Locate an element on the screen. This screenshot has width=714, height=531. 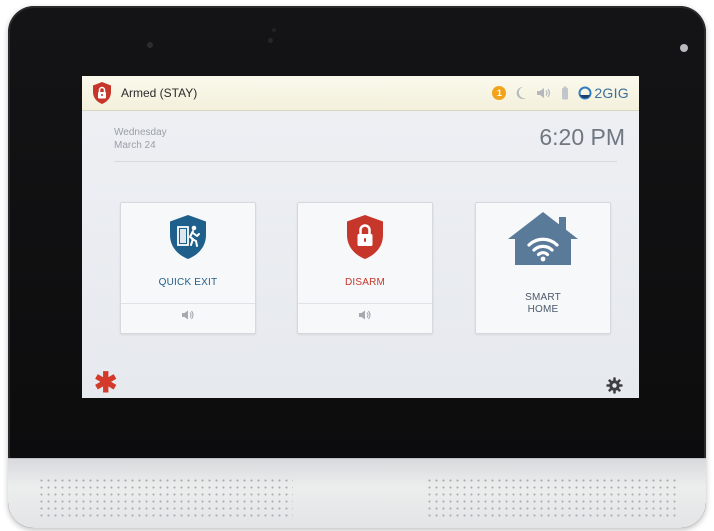
disarm-label: DISARM is located at coordinates (365, 282).